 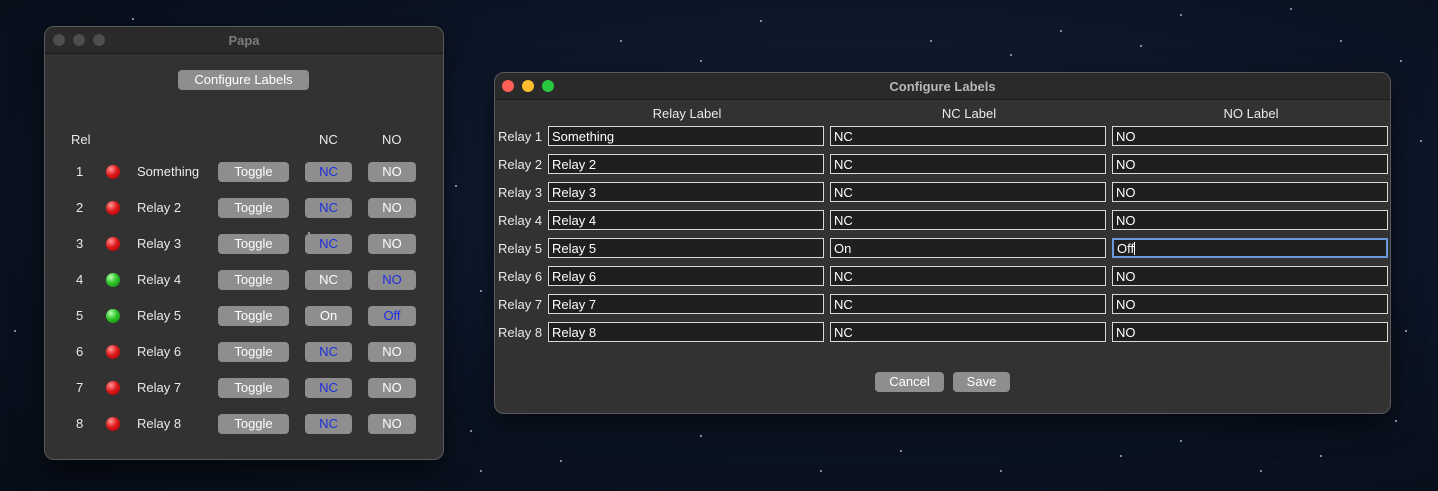 What do you see at coordinates (520, 220) in the screenshot?
I see `row-label: Relay 4` at bounding box center [520, 220].